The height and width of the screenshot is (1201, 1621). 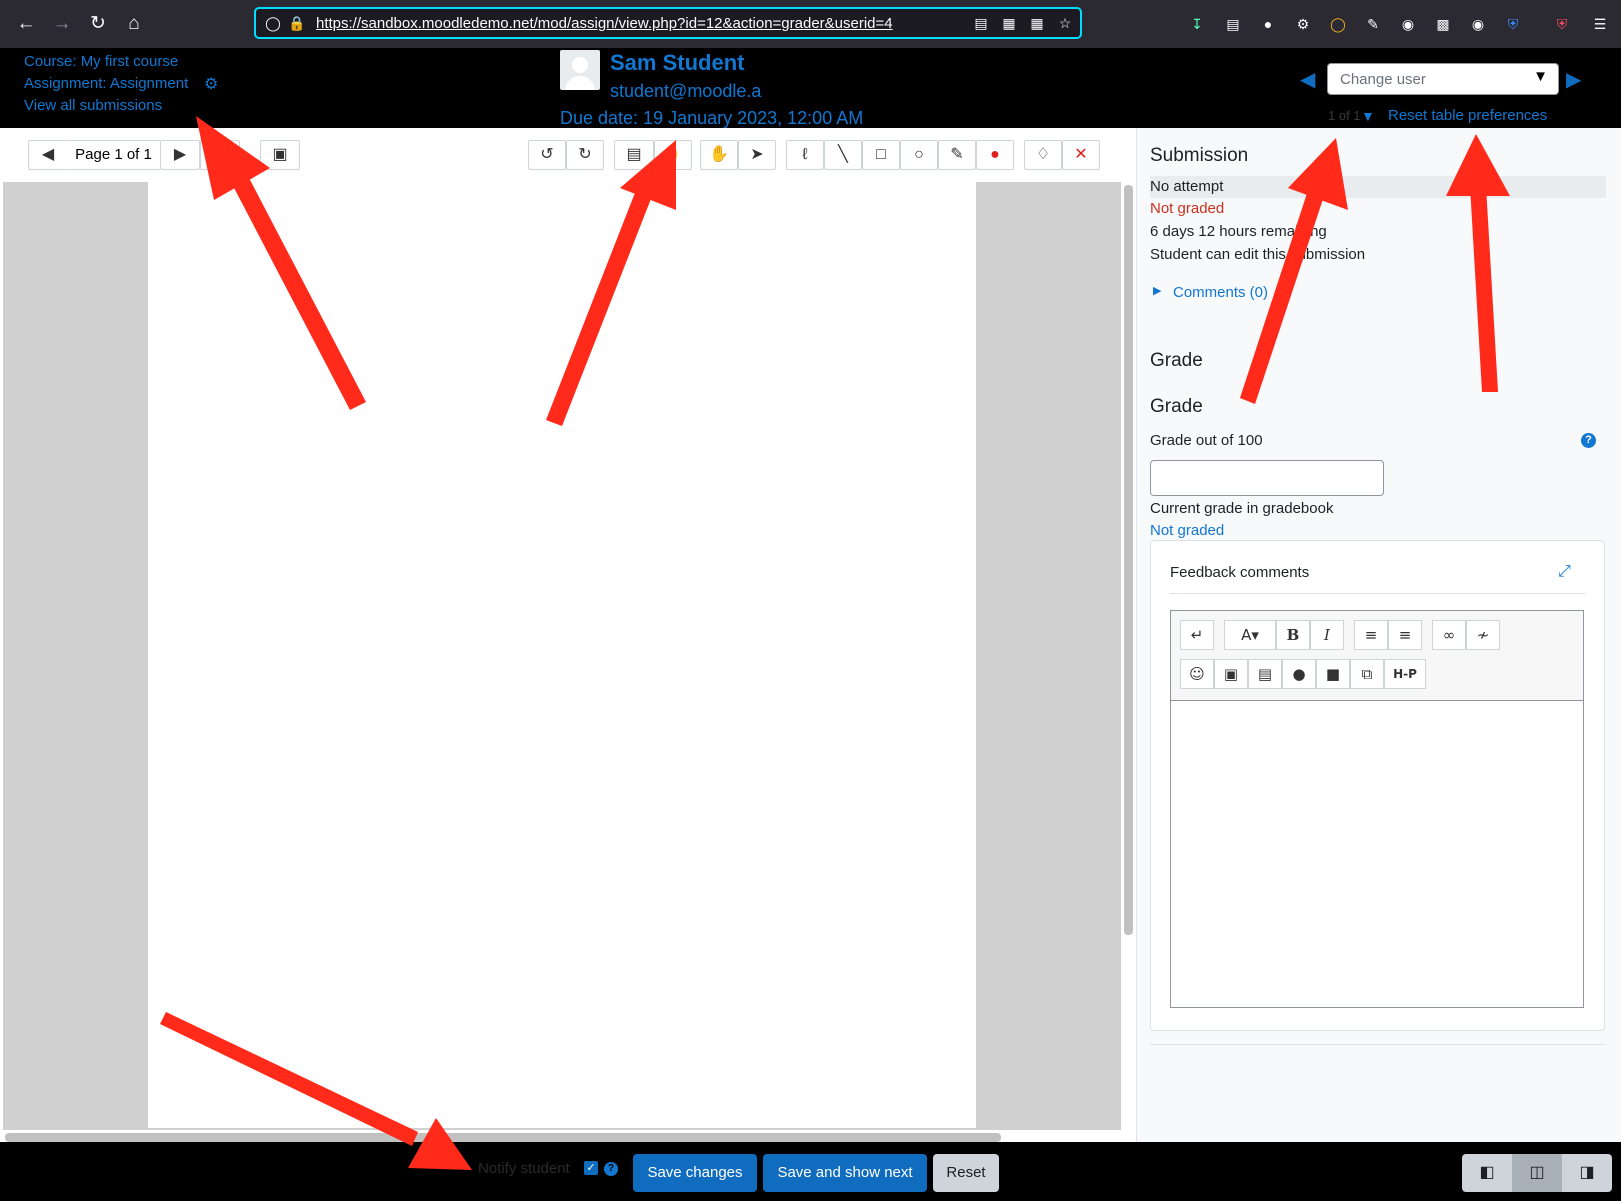 What do you see at coordinates (1197, 24) in the screenshot?
I see `download-icon: ↧` at bounding box center [1197, 24].